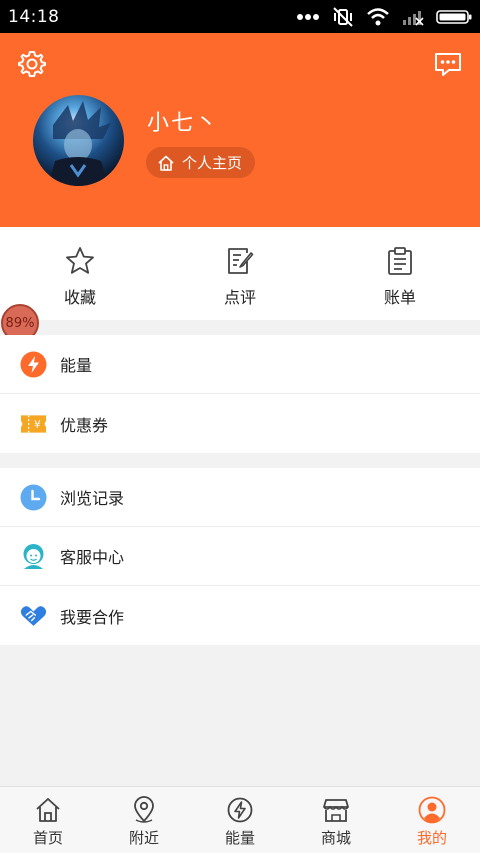  I want to click on location-pin-icon, so click(144, 809).